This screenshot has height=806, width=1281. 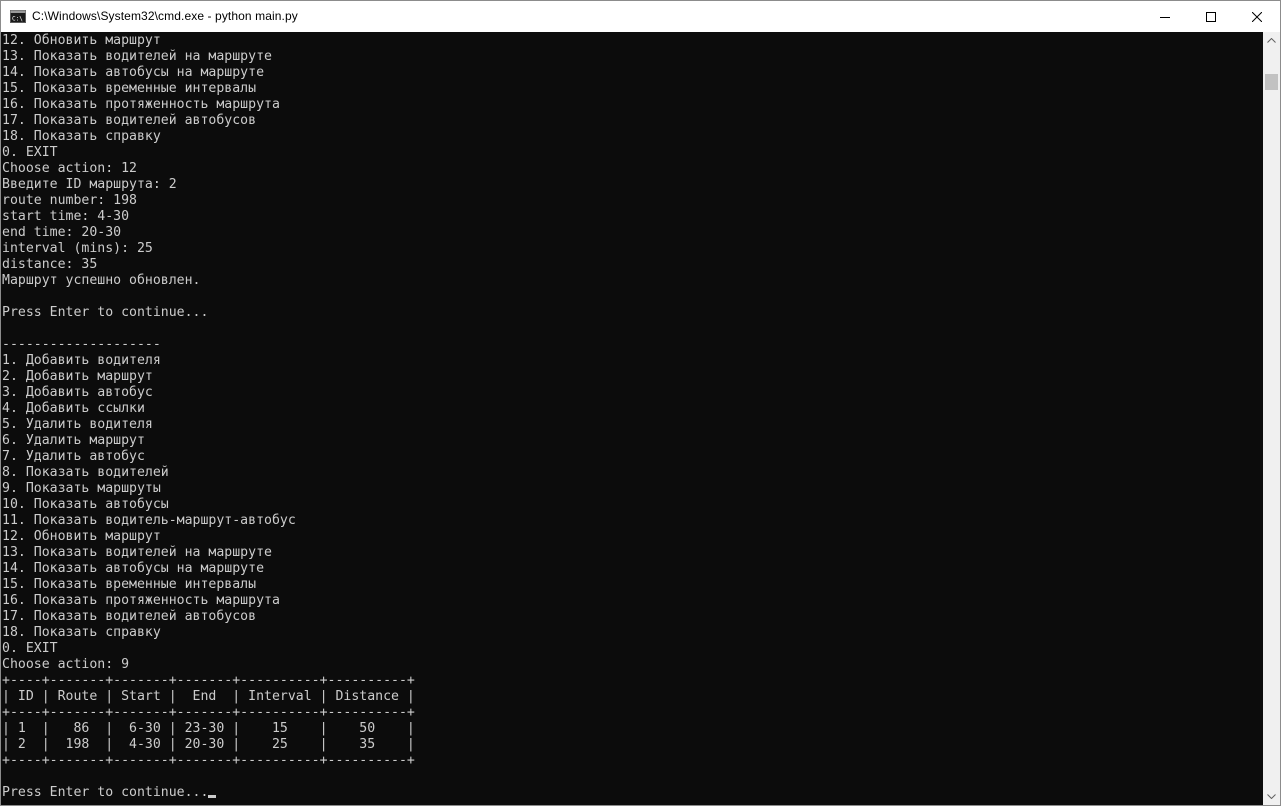 I want to click on console-line: | 2 | 198 | 4-30 | 20-30 | 25 | 35 |, so click(x=208, y=744).